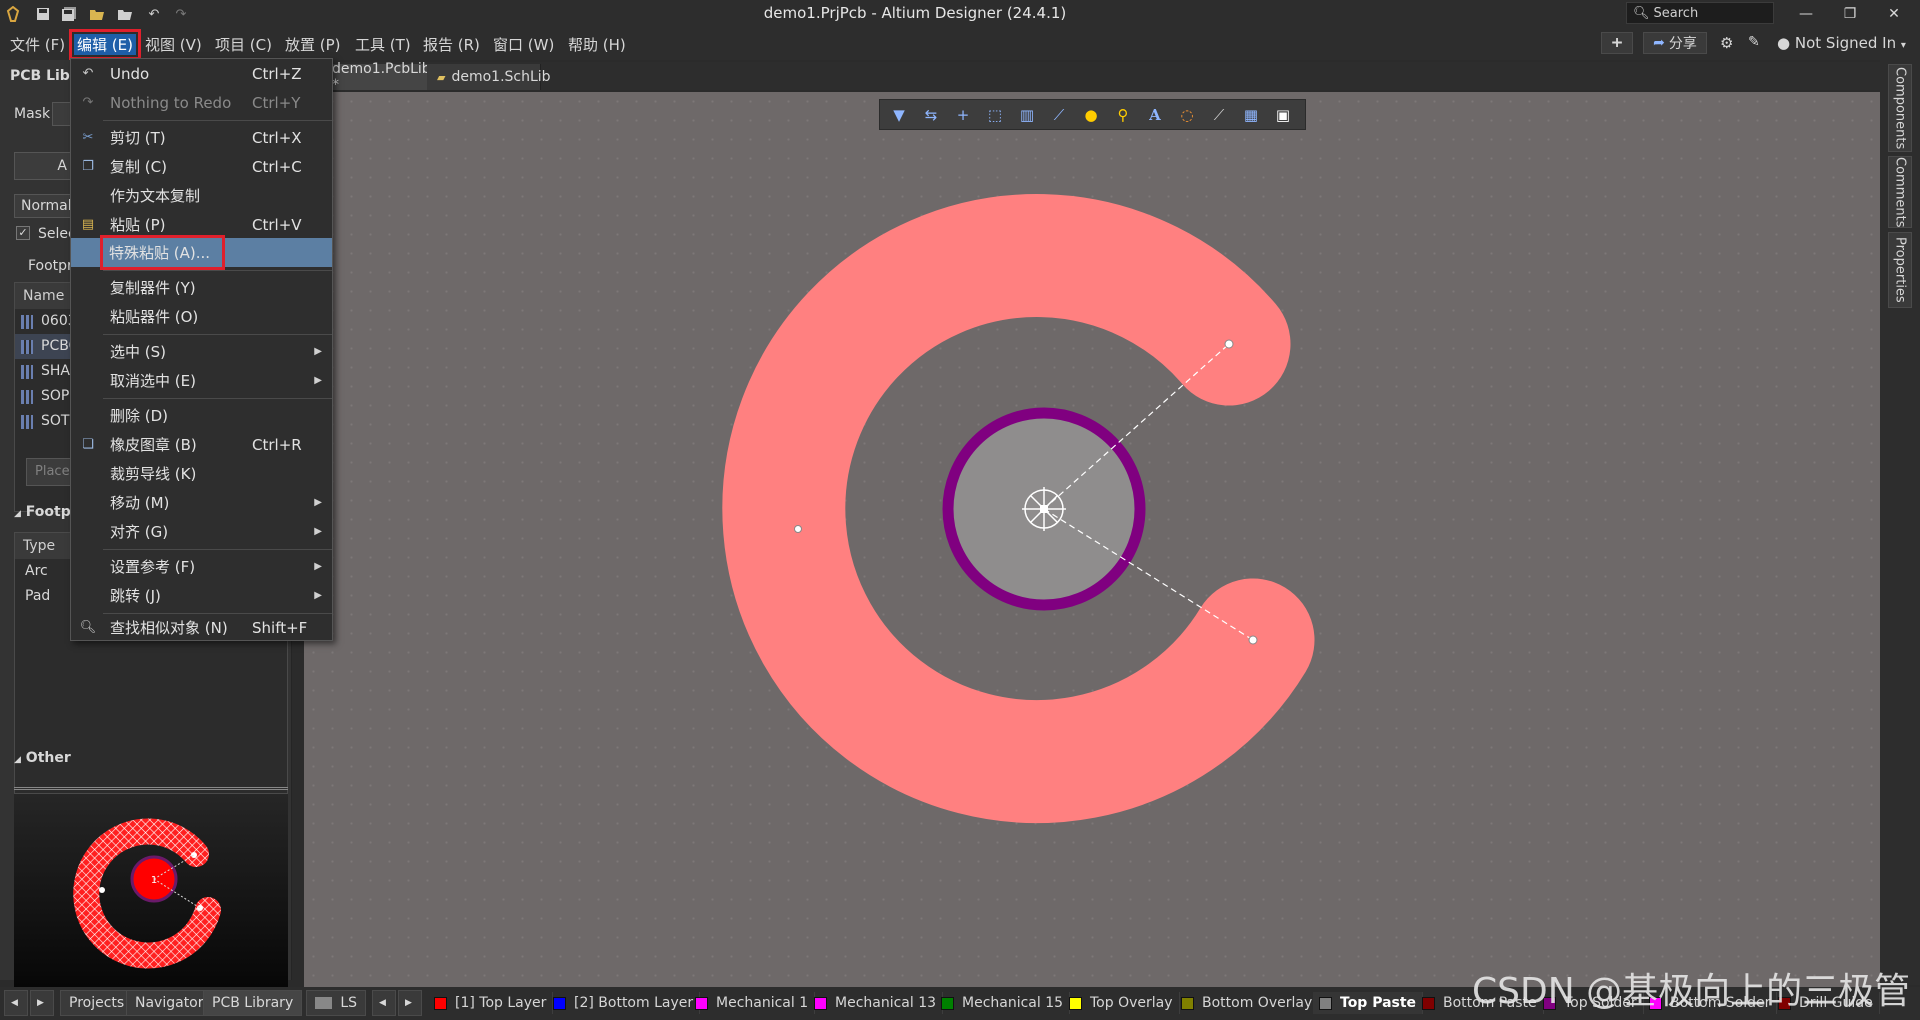  What do you see at coordinates (1229, 344) in the screenshot?
I see `arc-start-handle` at bounding box center [1229, 344].